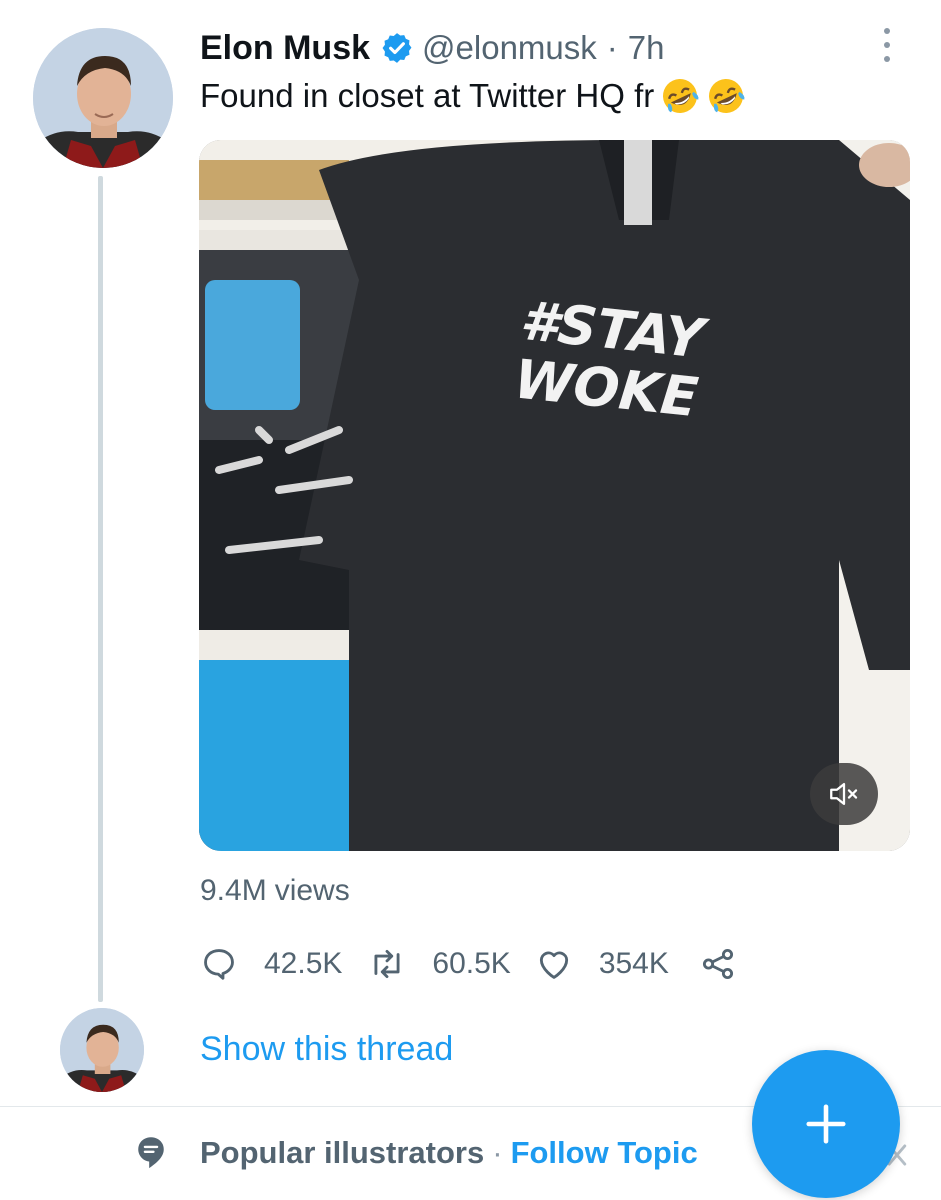 The width and height of the screenshot is (941, 1200). I want to click on like-button: 354K, so click(602, 964).